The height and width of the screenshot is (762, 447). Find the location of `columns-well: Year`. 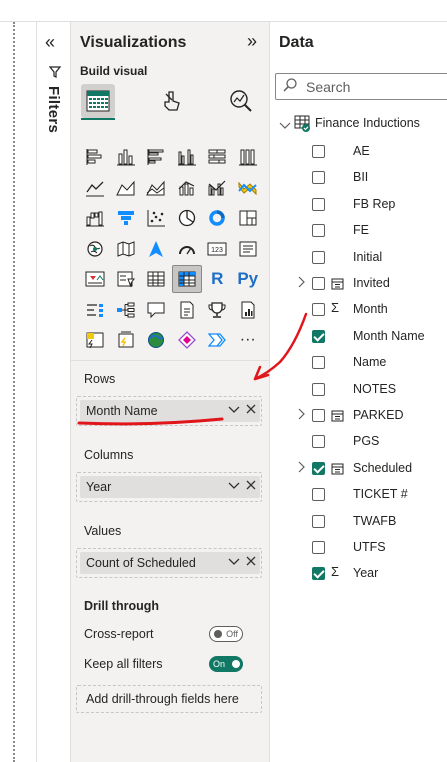

columns-well: Year is located at coordinates (169, 487).